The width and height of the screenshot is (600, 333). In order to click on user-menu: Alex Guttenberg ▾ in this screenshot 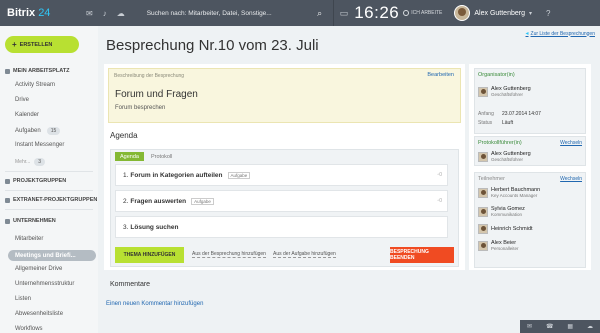, I will do `click(493, 13)`.